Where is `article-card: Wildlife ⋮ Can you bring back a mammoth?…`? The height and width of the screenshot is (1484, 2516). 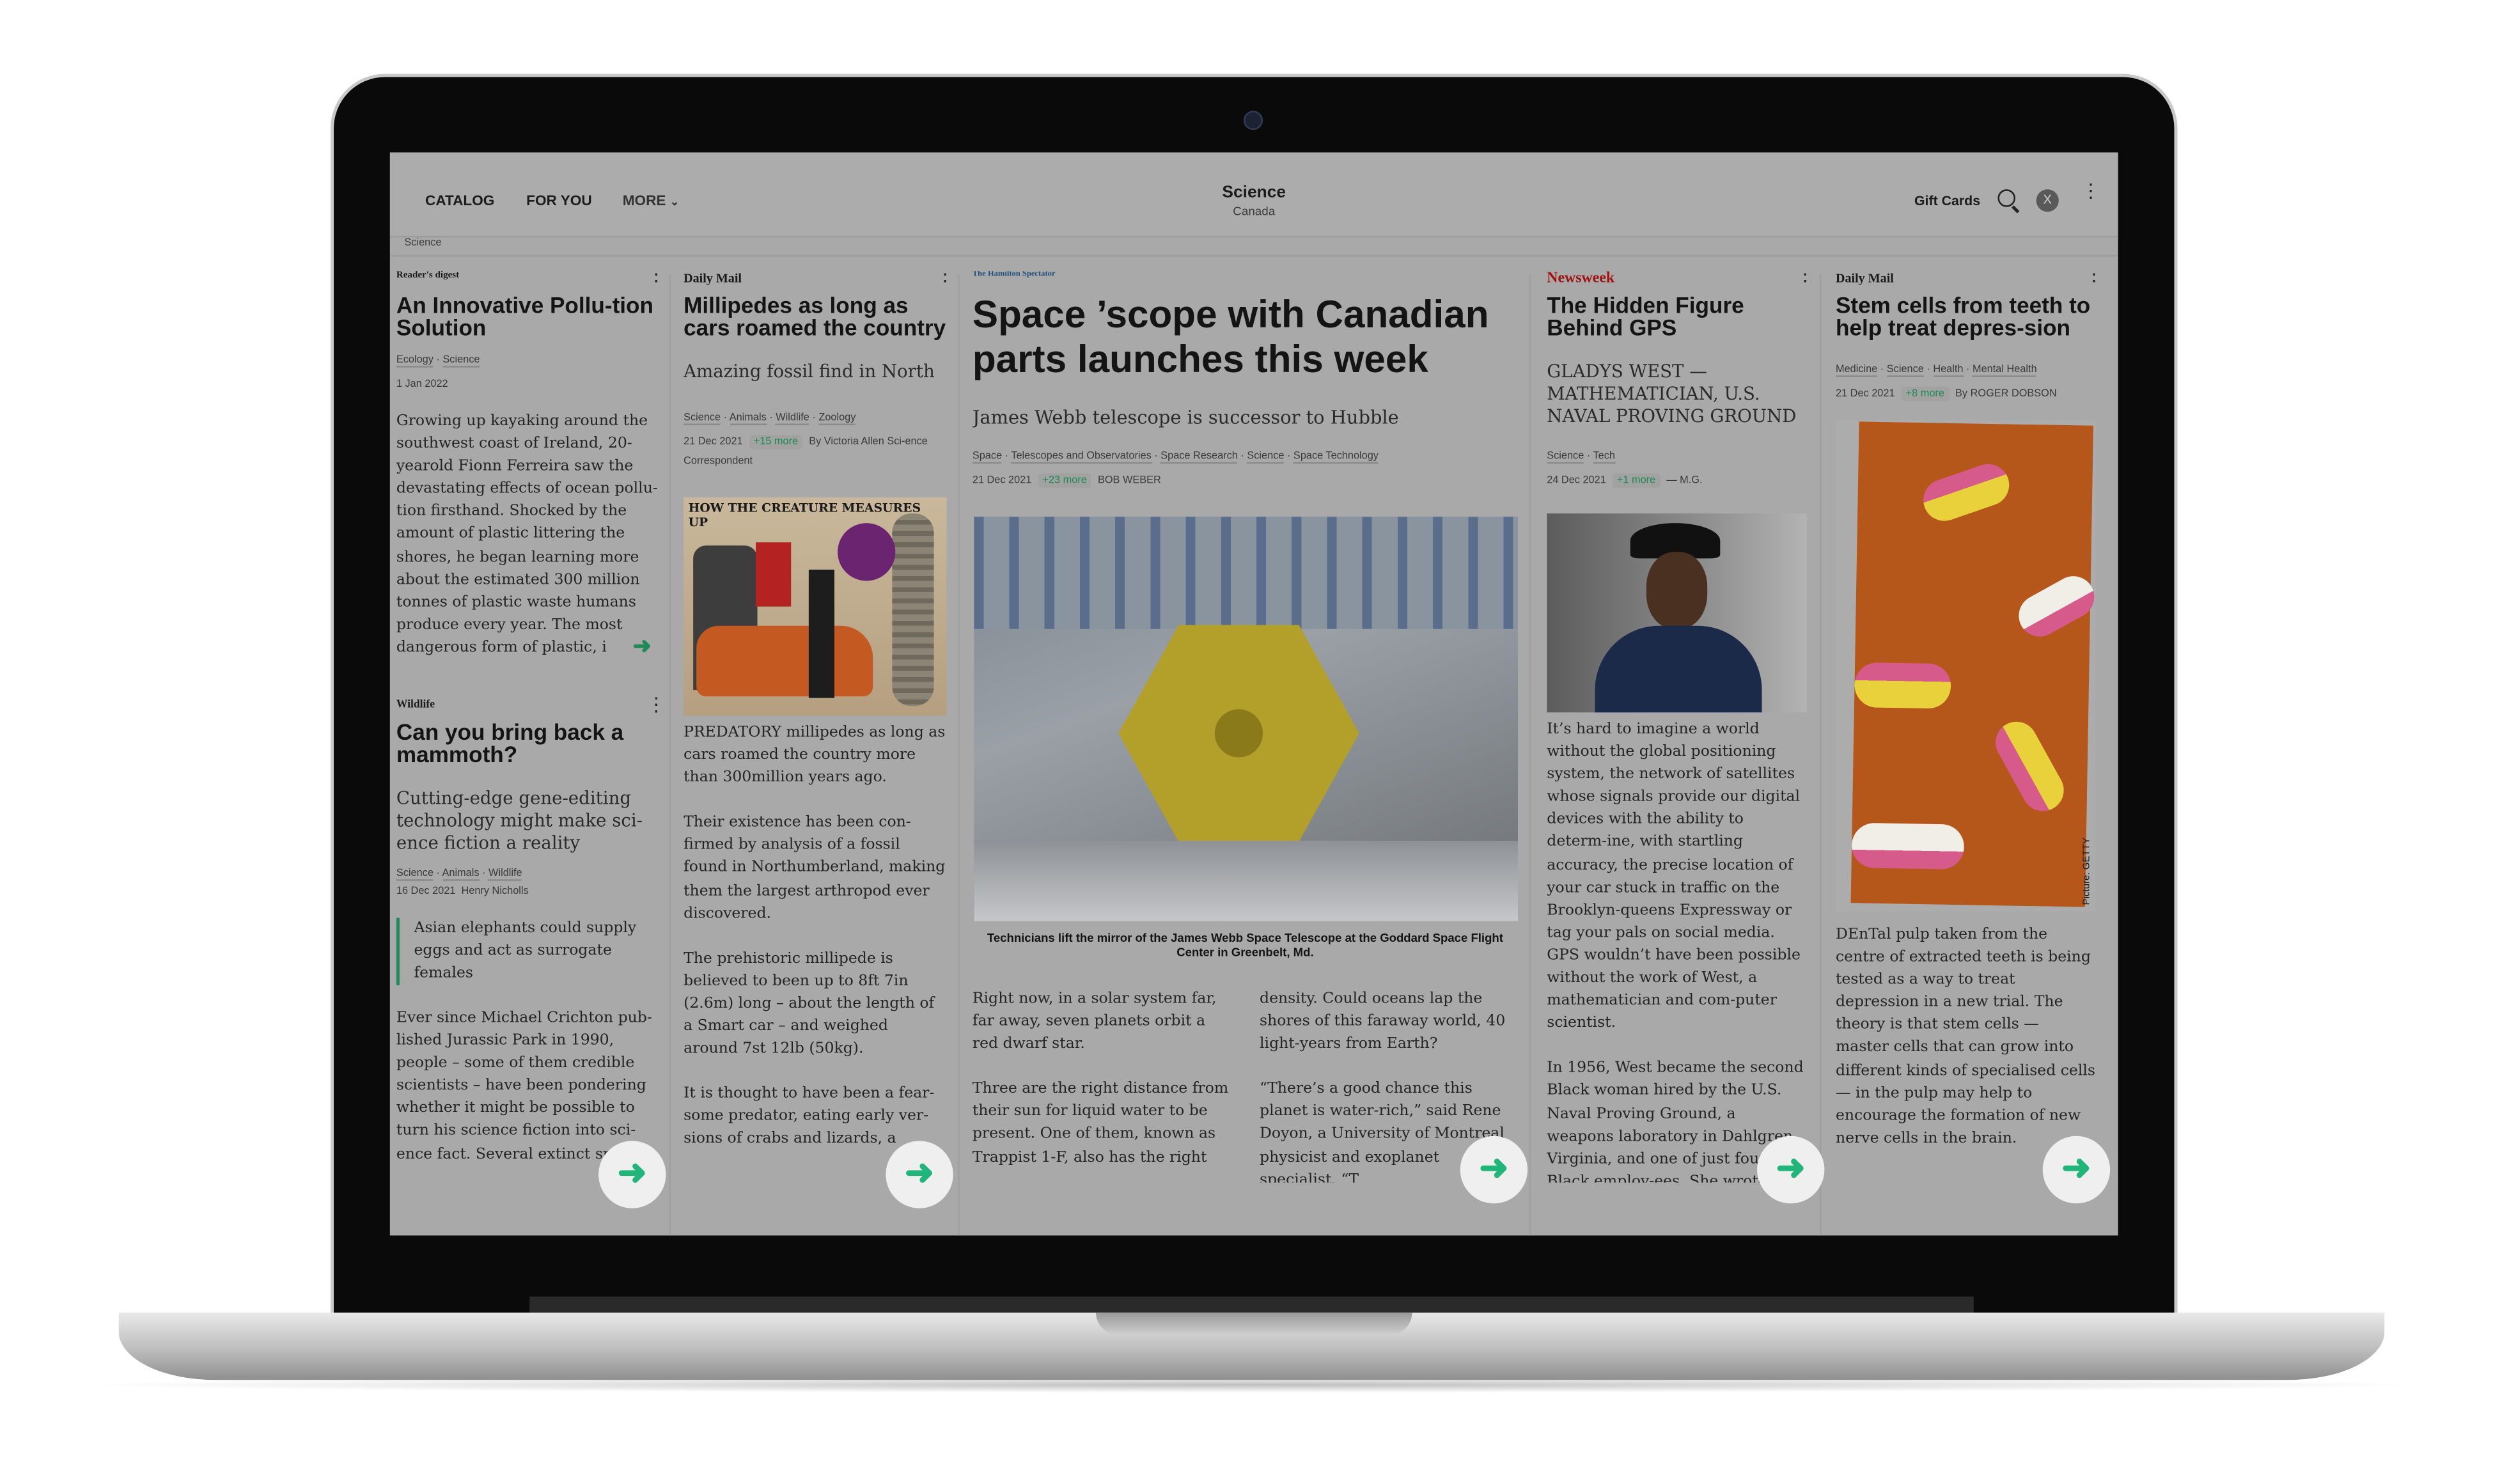
article-card: Wildlife ⋮ Can you bring back a mammoth?… is located at coordinates (528, 930).